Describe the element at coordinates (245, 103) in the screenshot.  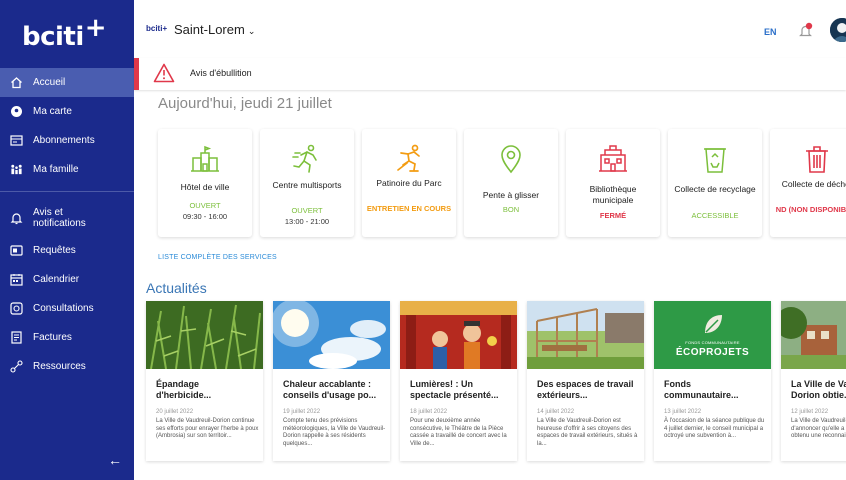
I see `today-heading: Aujourd'hui, jeudi 21 juillet` at that location.